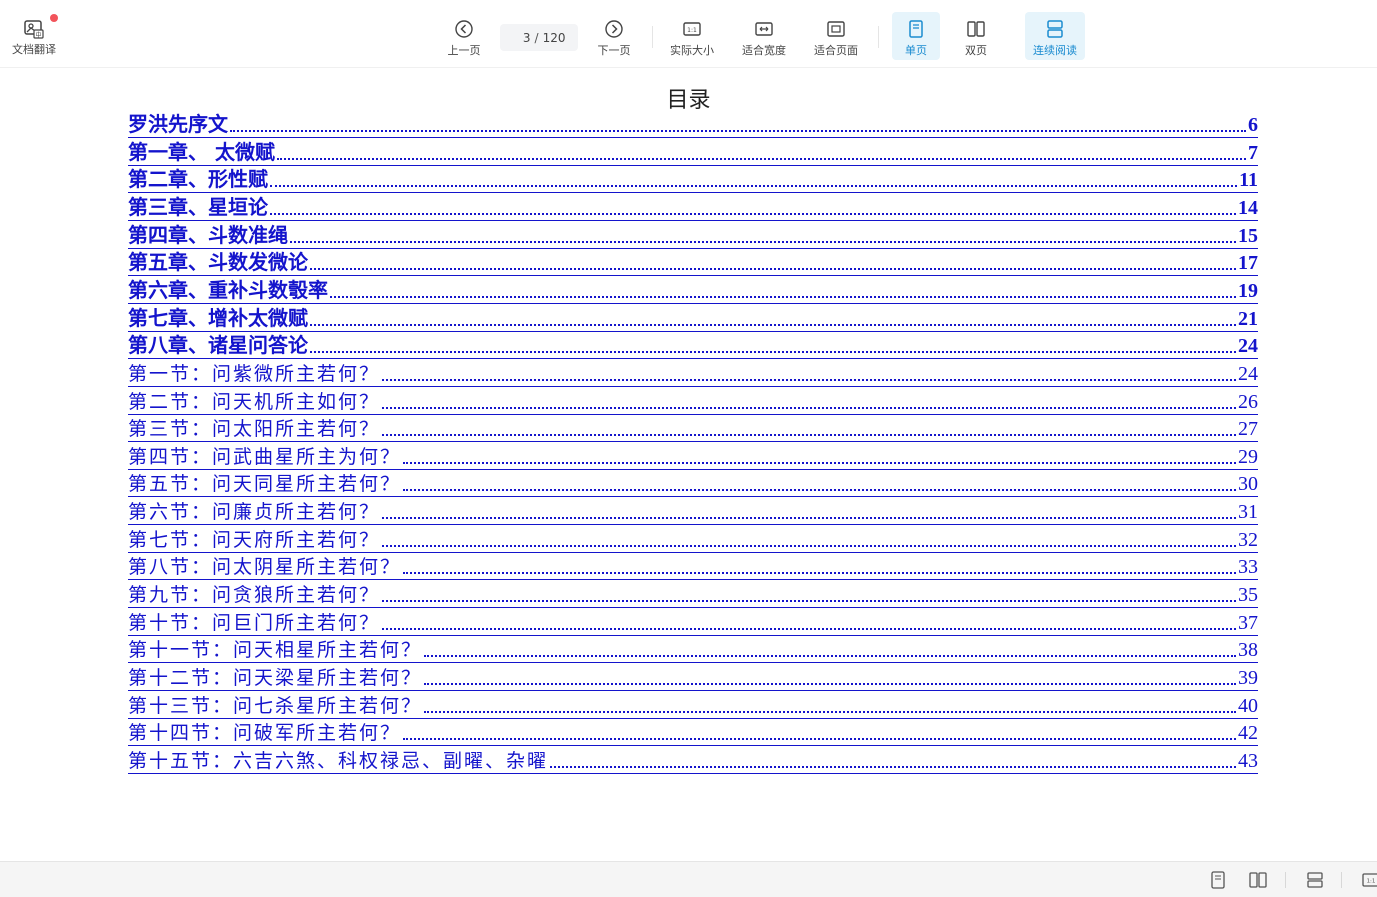 This screenshot has height=897, width=1377. What do you see at coordinates (521, 37) in the screenshot?
I see `page-number-input` at bounding box center [521, 37].